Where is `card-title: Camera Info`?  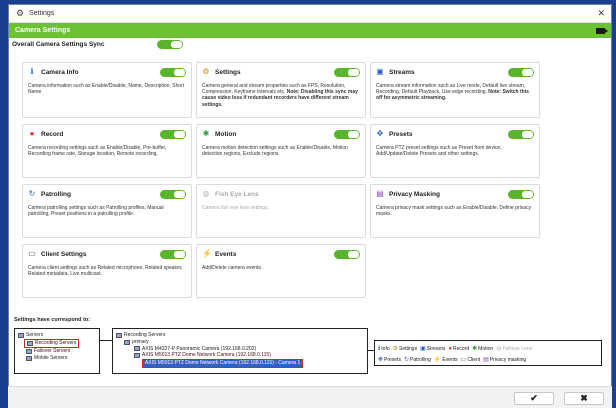
card-title: Camera Info is located at coordinates (60, 72).